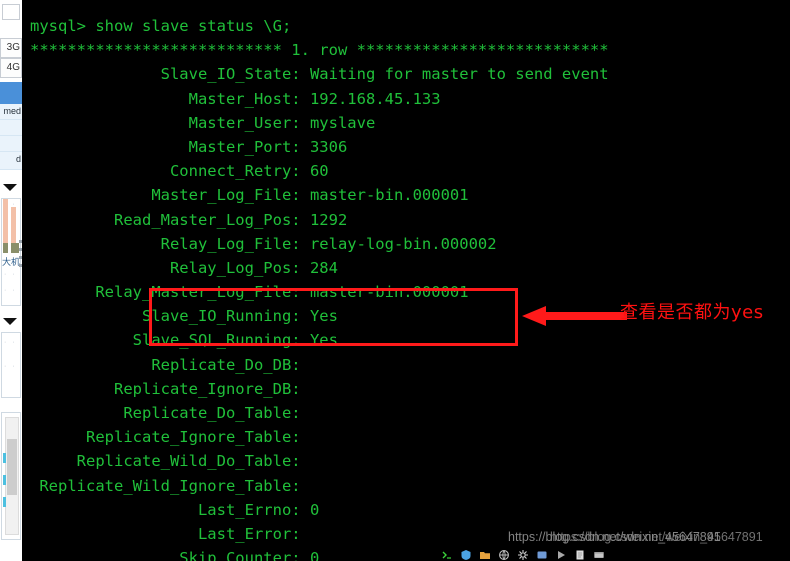 This screenshot has height=561, width=790. What do you see at coordinates (175, 555) in the screenshot?
I see `terminal-line: Skip_Counter: 0` at bounding box center [175, 555].